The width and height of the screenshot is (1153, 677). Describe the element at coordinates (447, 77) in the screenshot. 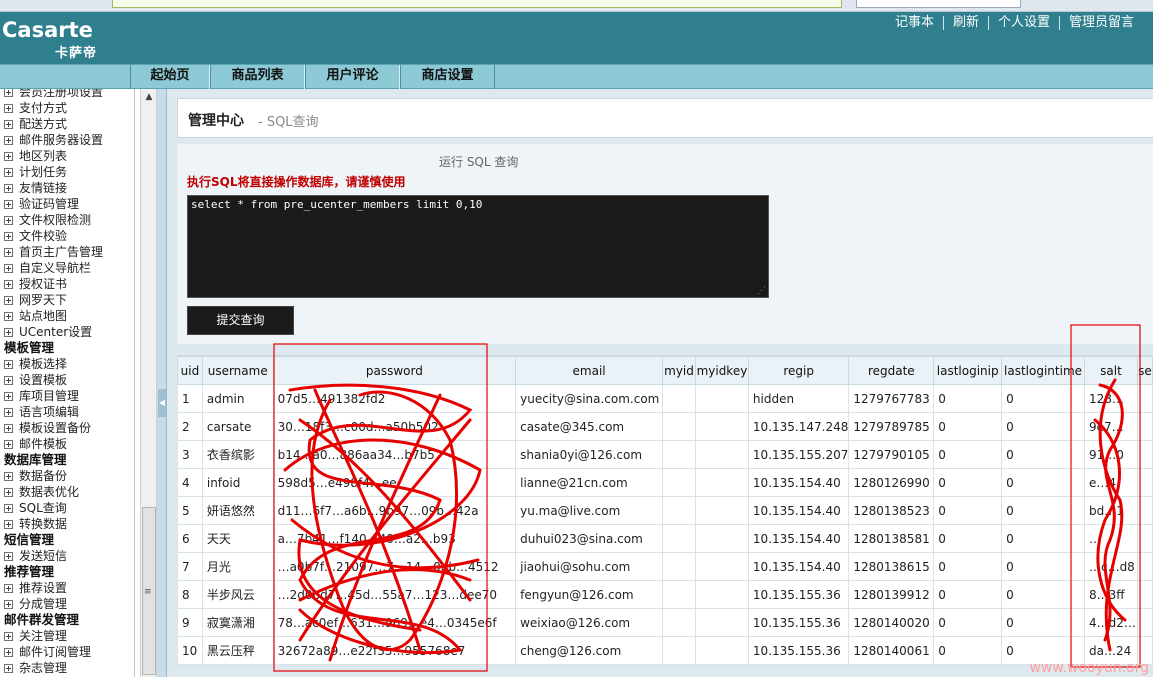

I see `tab-shop-settings: 商店设置` at that location.